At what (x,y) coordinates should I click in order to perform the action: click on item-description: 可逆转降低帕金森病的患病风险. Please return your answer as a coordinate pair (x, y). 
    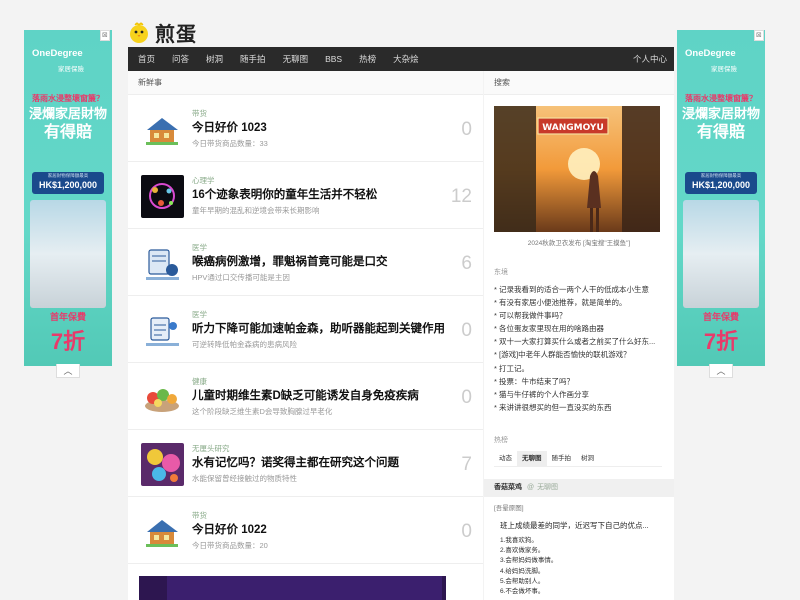
    Looking at the image, I should click on (244, 344).